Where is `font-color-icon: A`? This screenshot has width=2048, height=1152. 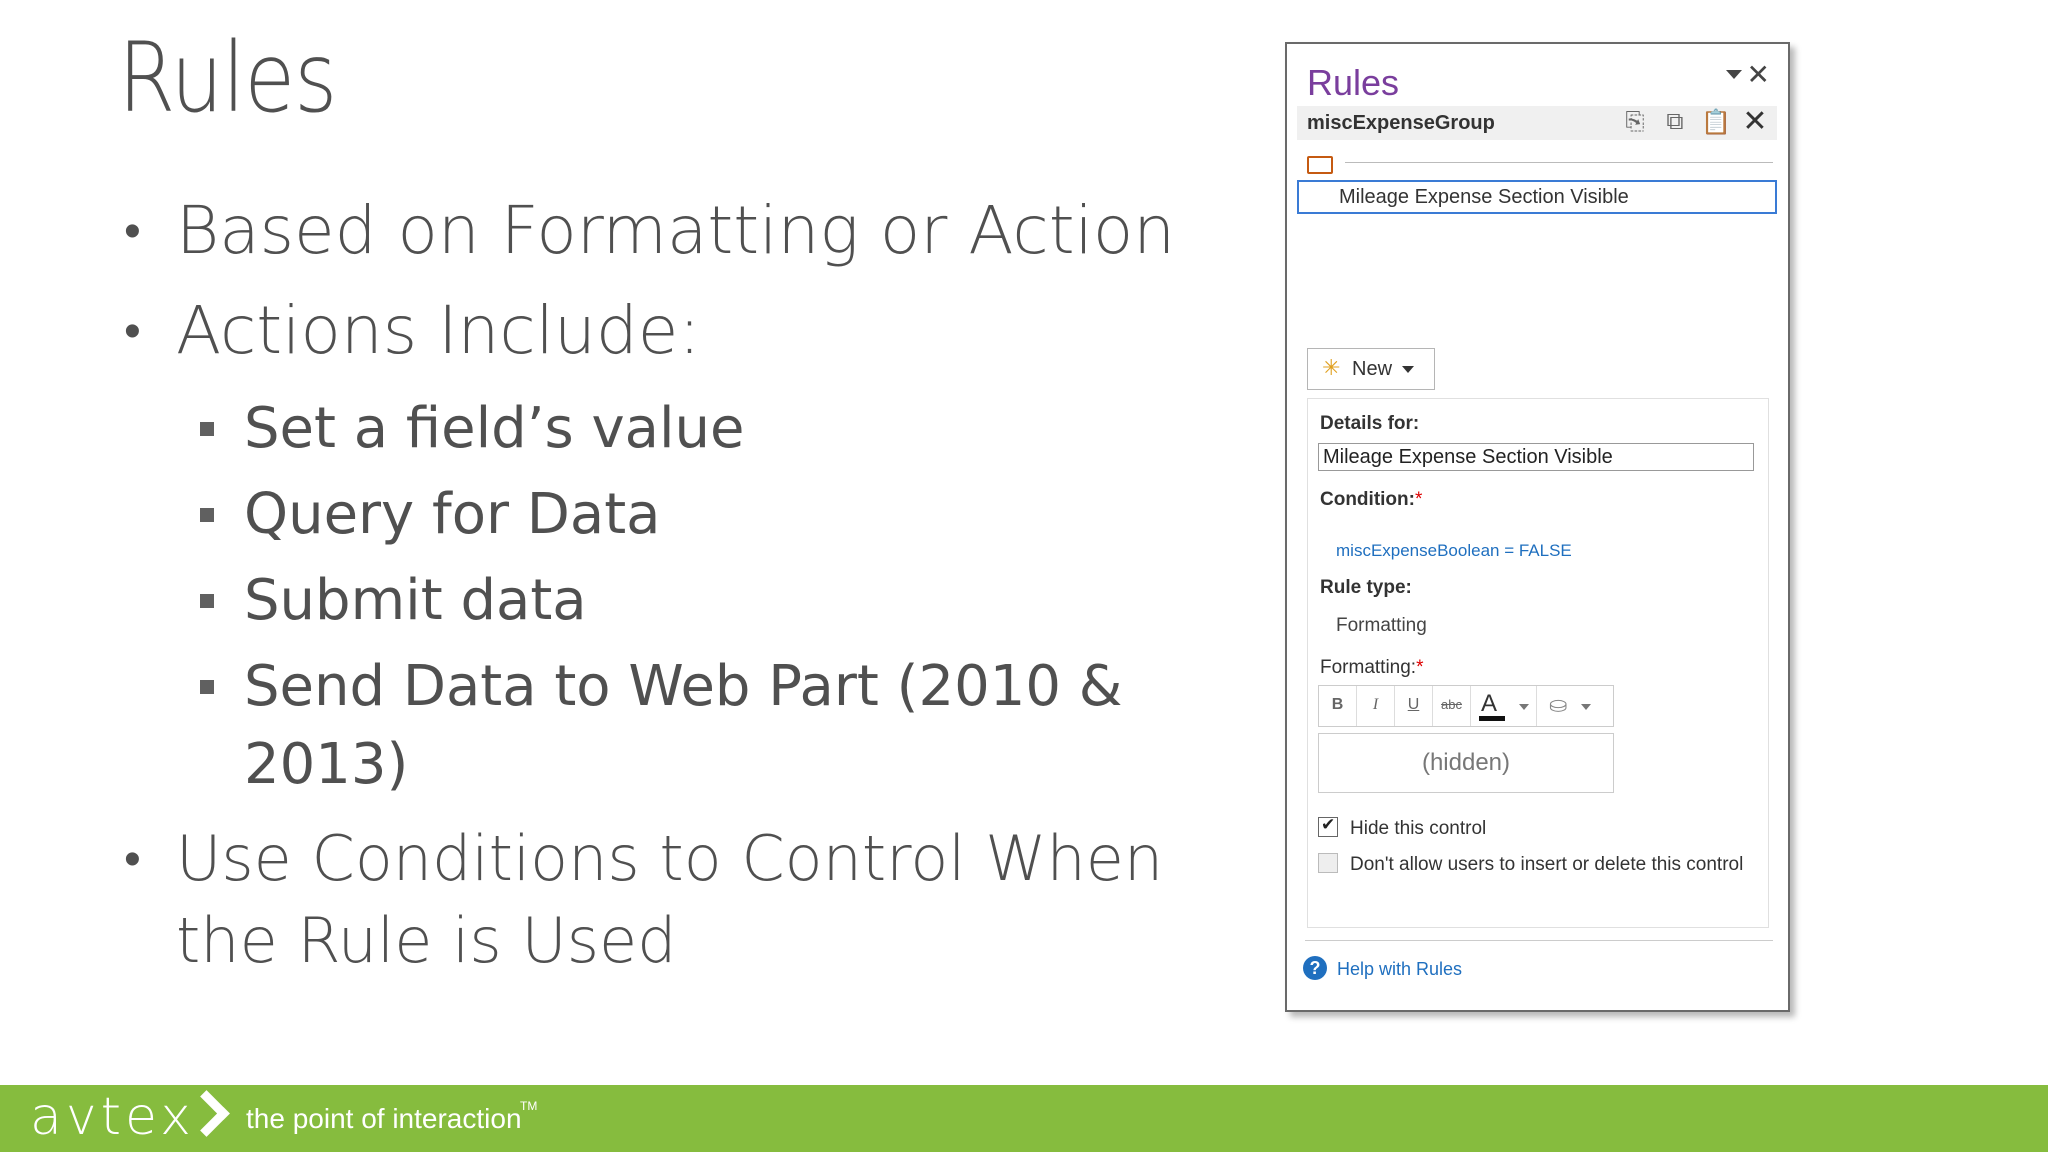 font-color-icon: A is located at coordinates (1489, 703).